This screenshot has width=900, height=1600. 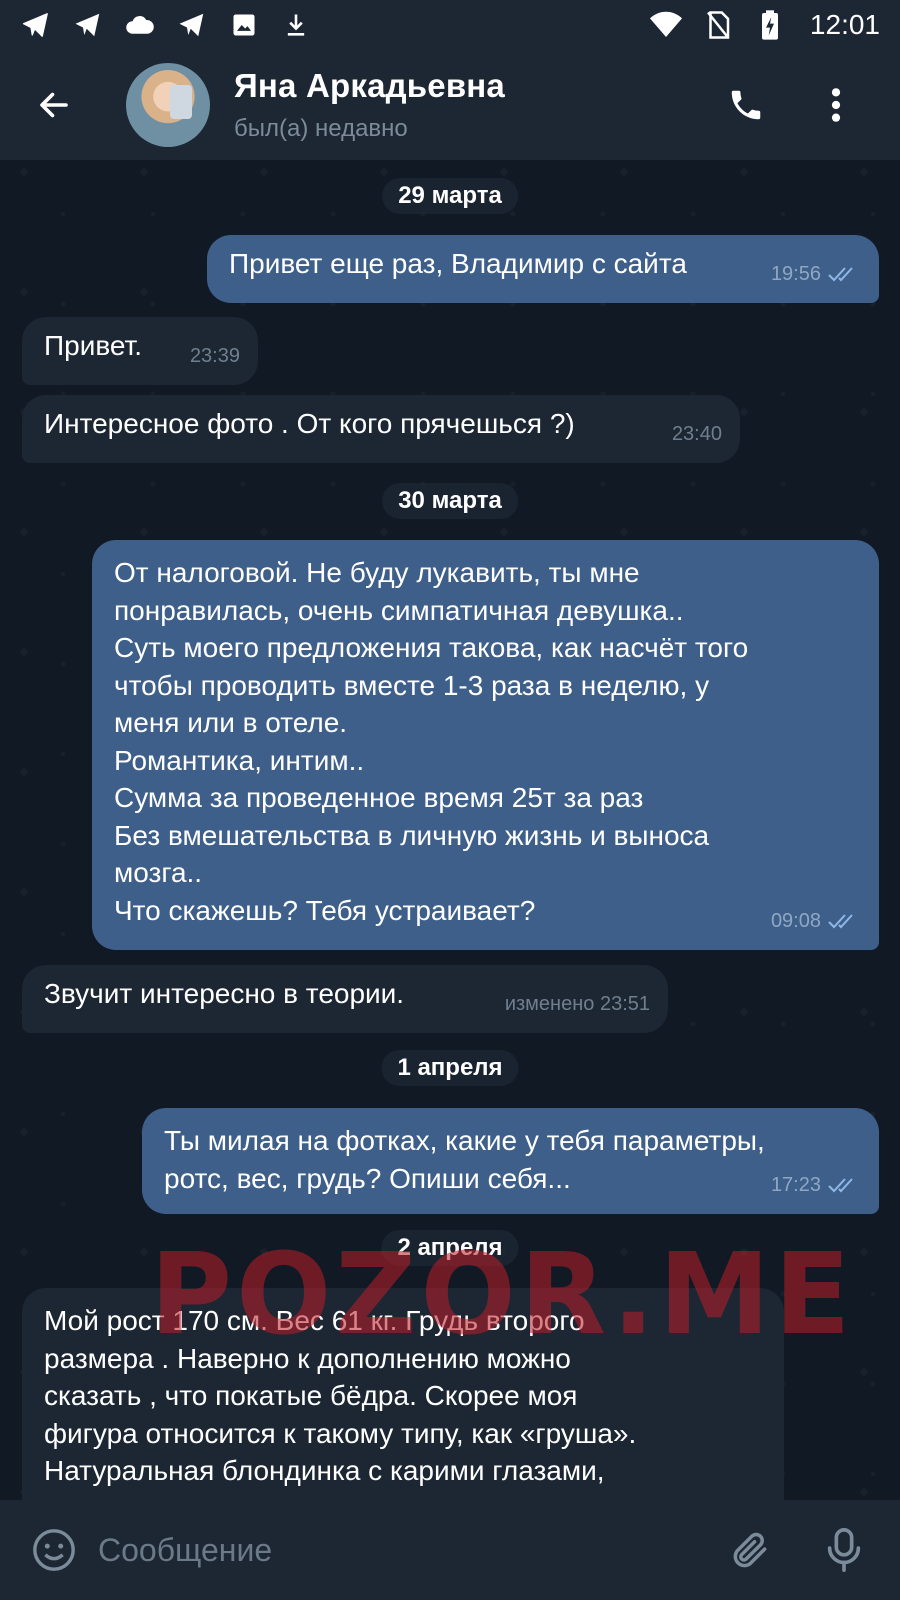 What do you see at coordinates (458, 263) in the screenshot?
I see `message-text: Привет еще раз, Владимир с сайта` at bounding box center [458, 263].